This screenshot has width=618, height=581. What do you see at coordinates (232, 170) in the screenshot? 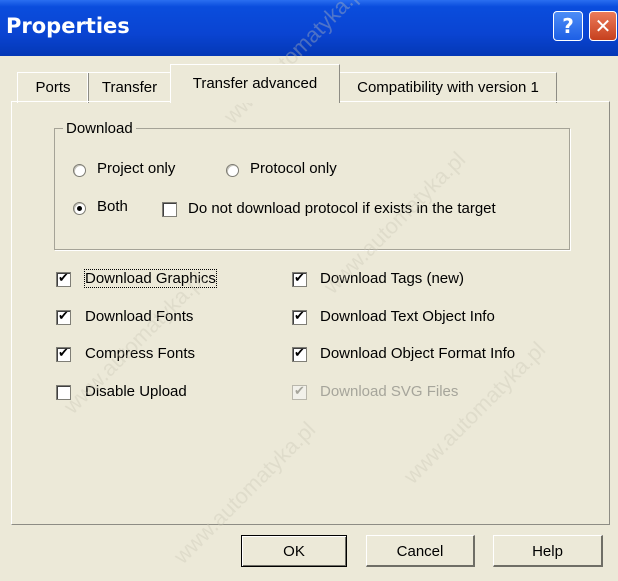
I see `radio-protocol-only` at bounding box center [232, 170].